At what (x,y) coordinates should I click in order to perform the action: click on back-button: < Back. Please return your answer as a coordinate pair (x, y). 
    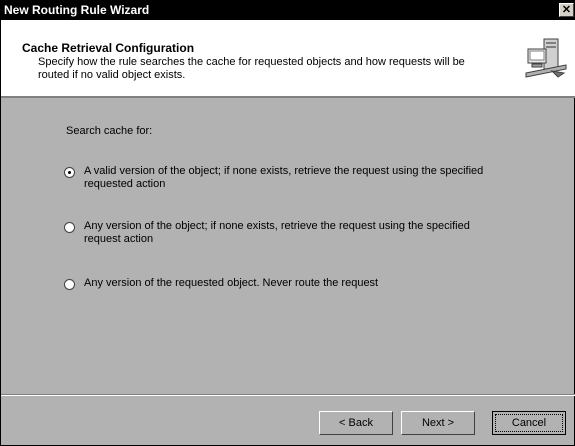
    Looking at the image, I should click on (356, 423).